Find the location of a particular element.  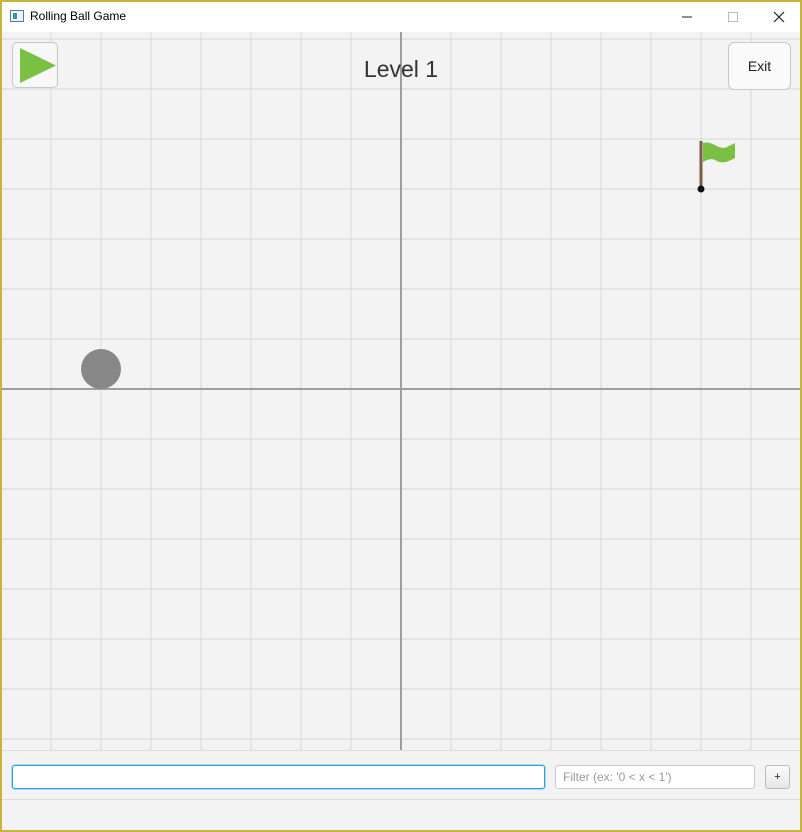

play-icon is located at coordinates (38, 65).